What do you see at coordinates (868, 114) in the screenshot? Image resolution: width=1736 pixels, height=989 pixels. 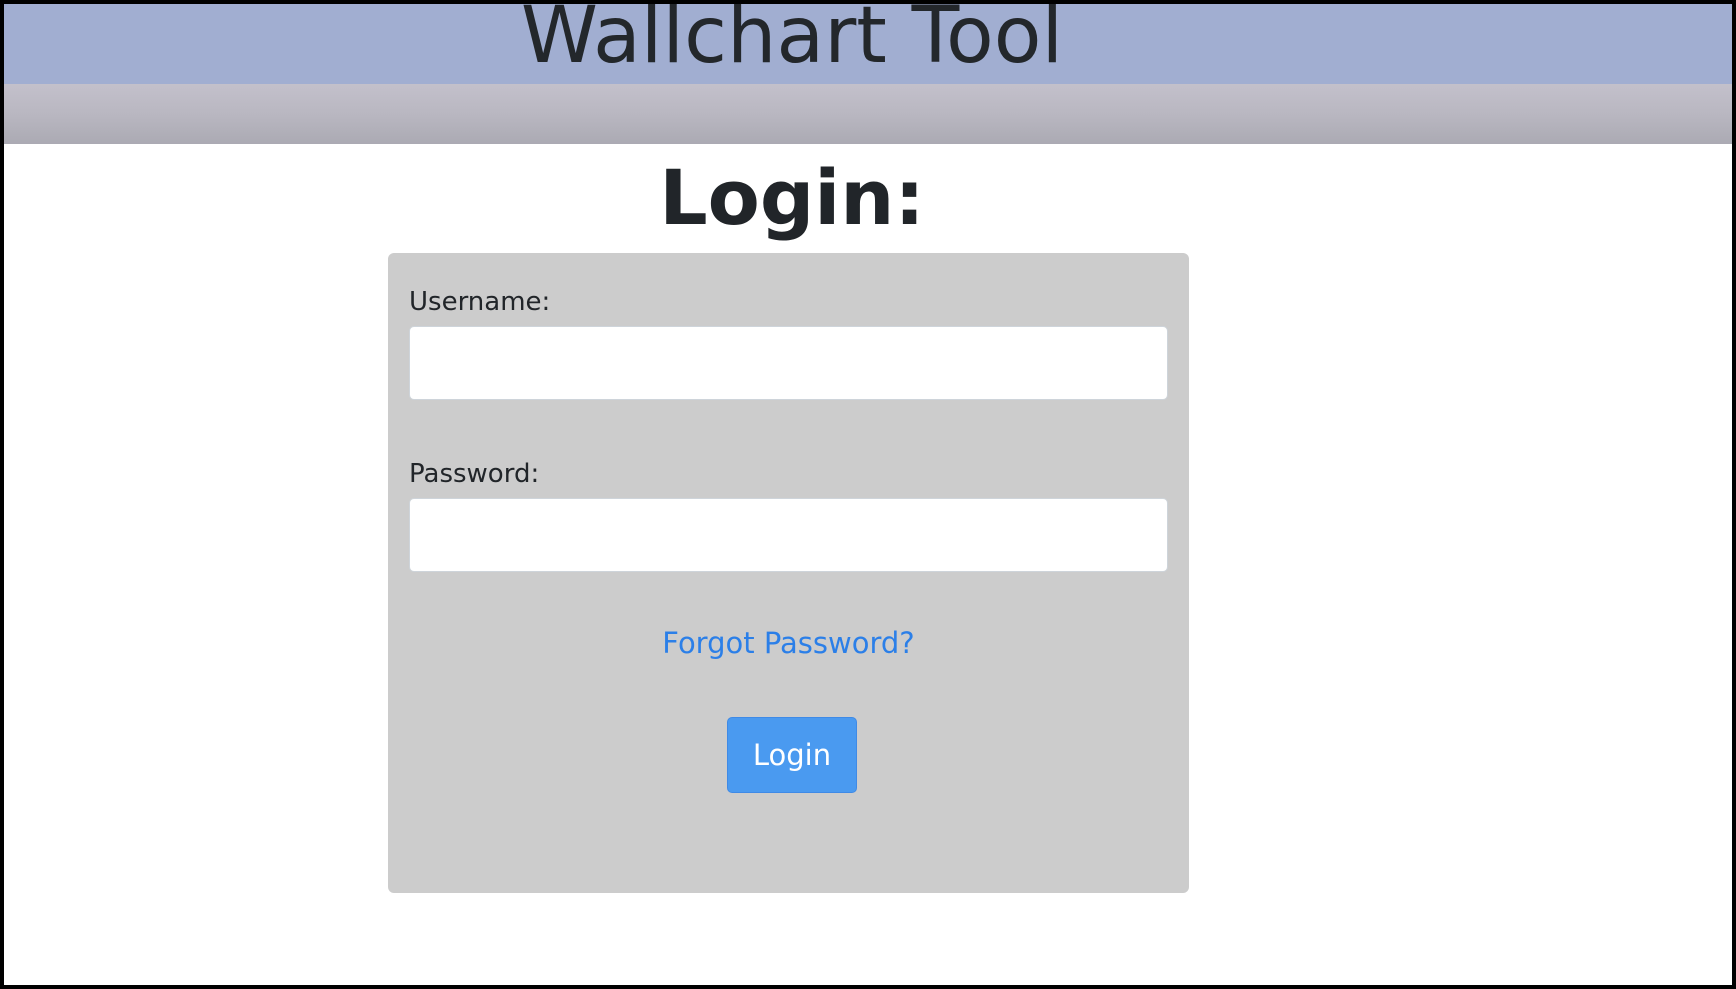 I see `nav-bar` at bounding box center [868, 114].